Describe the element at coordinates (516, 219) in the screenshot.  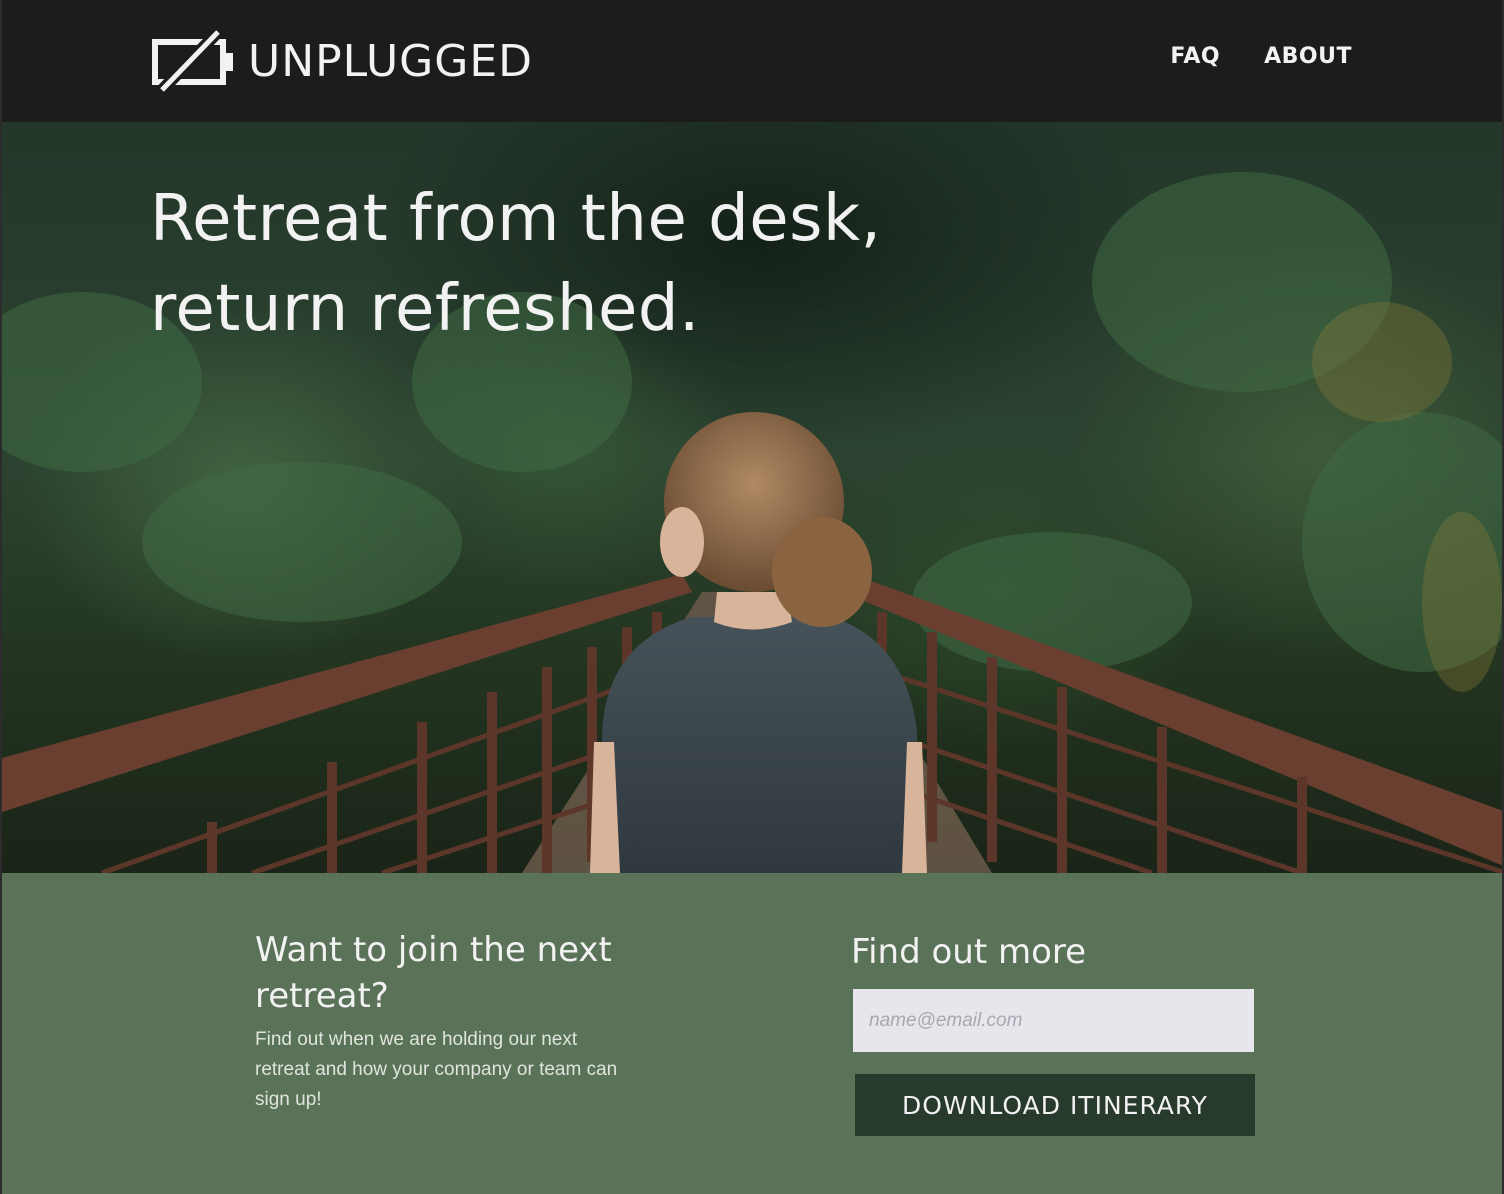
I see `hero-headline-line-1: Retreat from the desk,` at that location.